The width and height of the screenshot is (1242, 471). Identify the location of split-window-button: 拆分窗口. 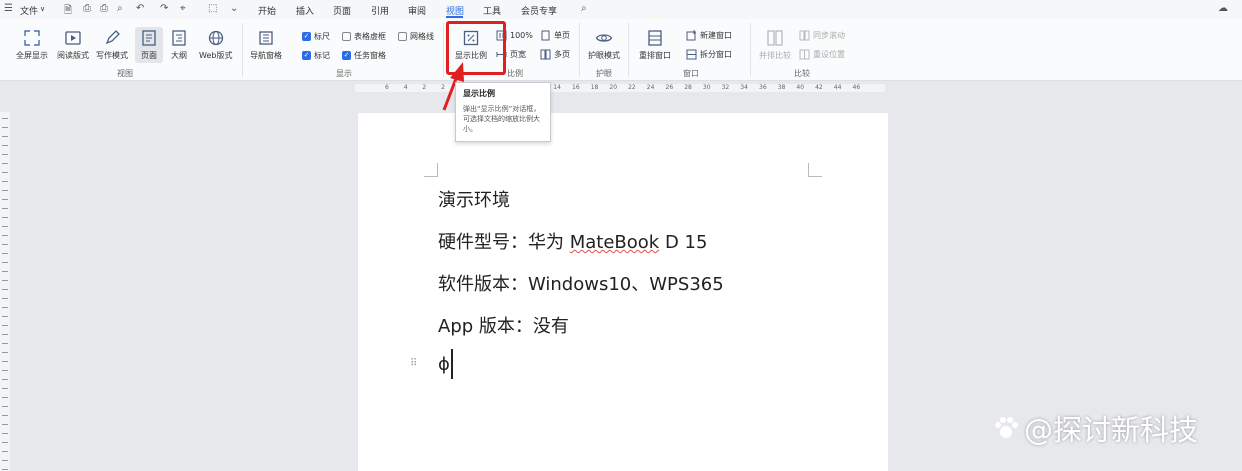
(709, 54).